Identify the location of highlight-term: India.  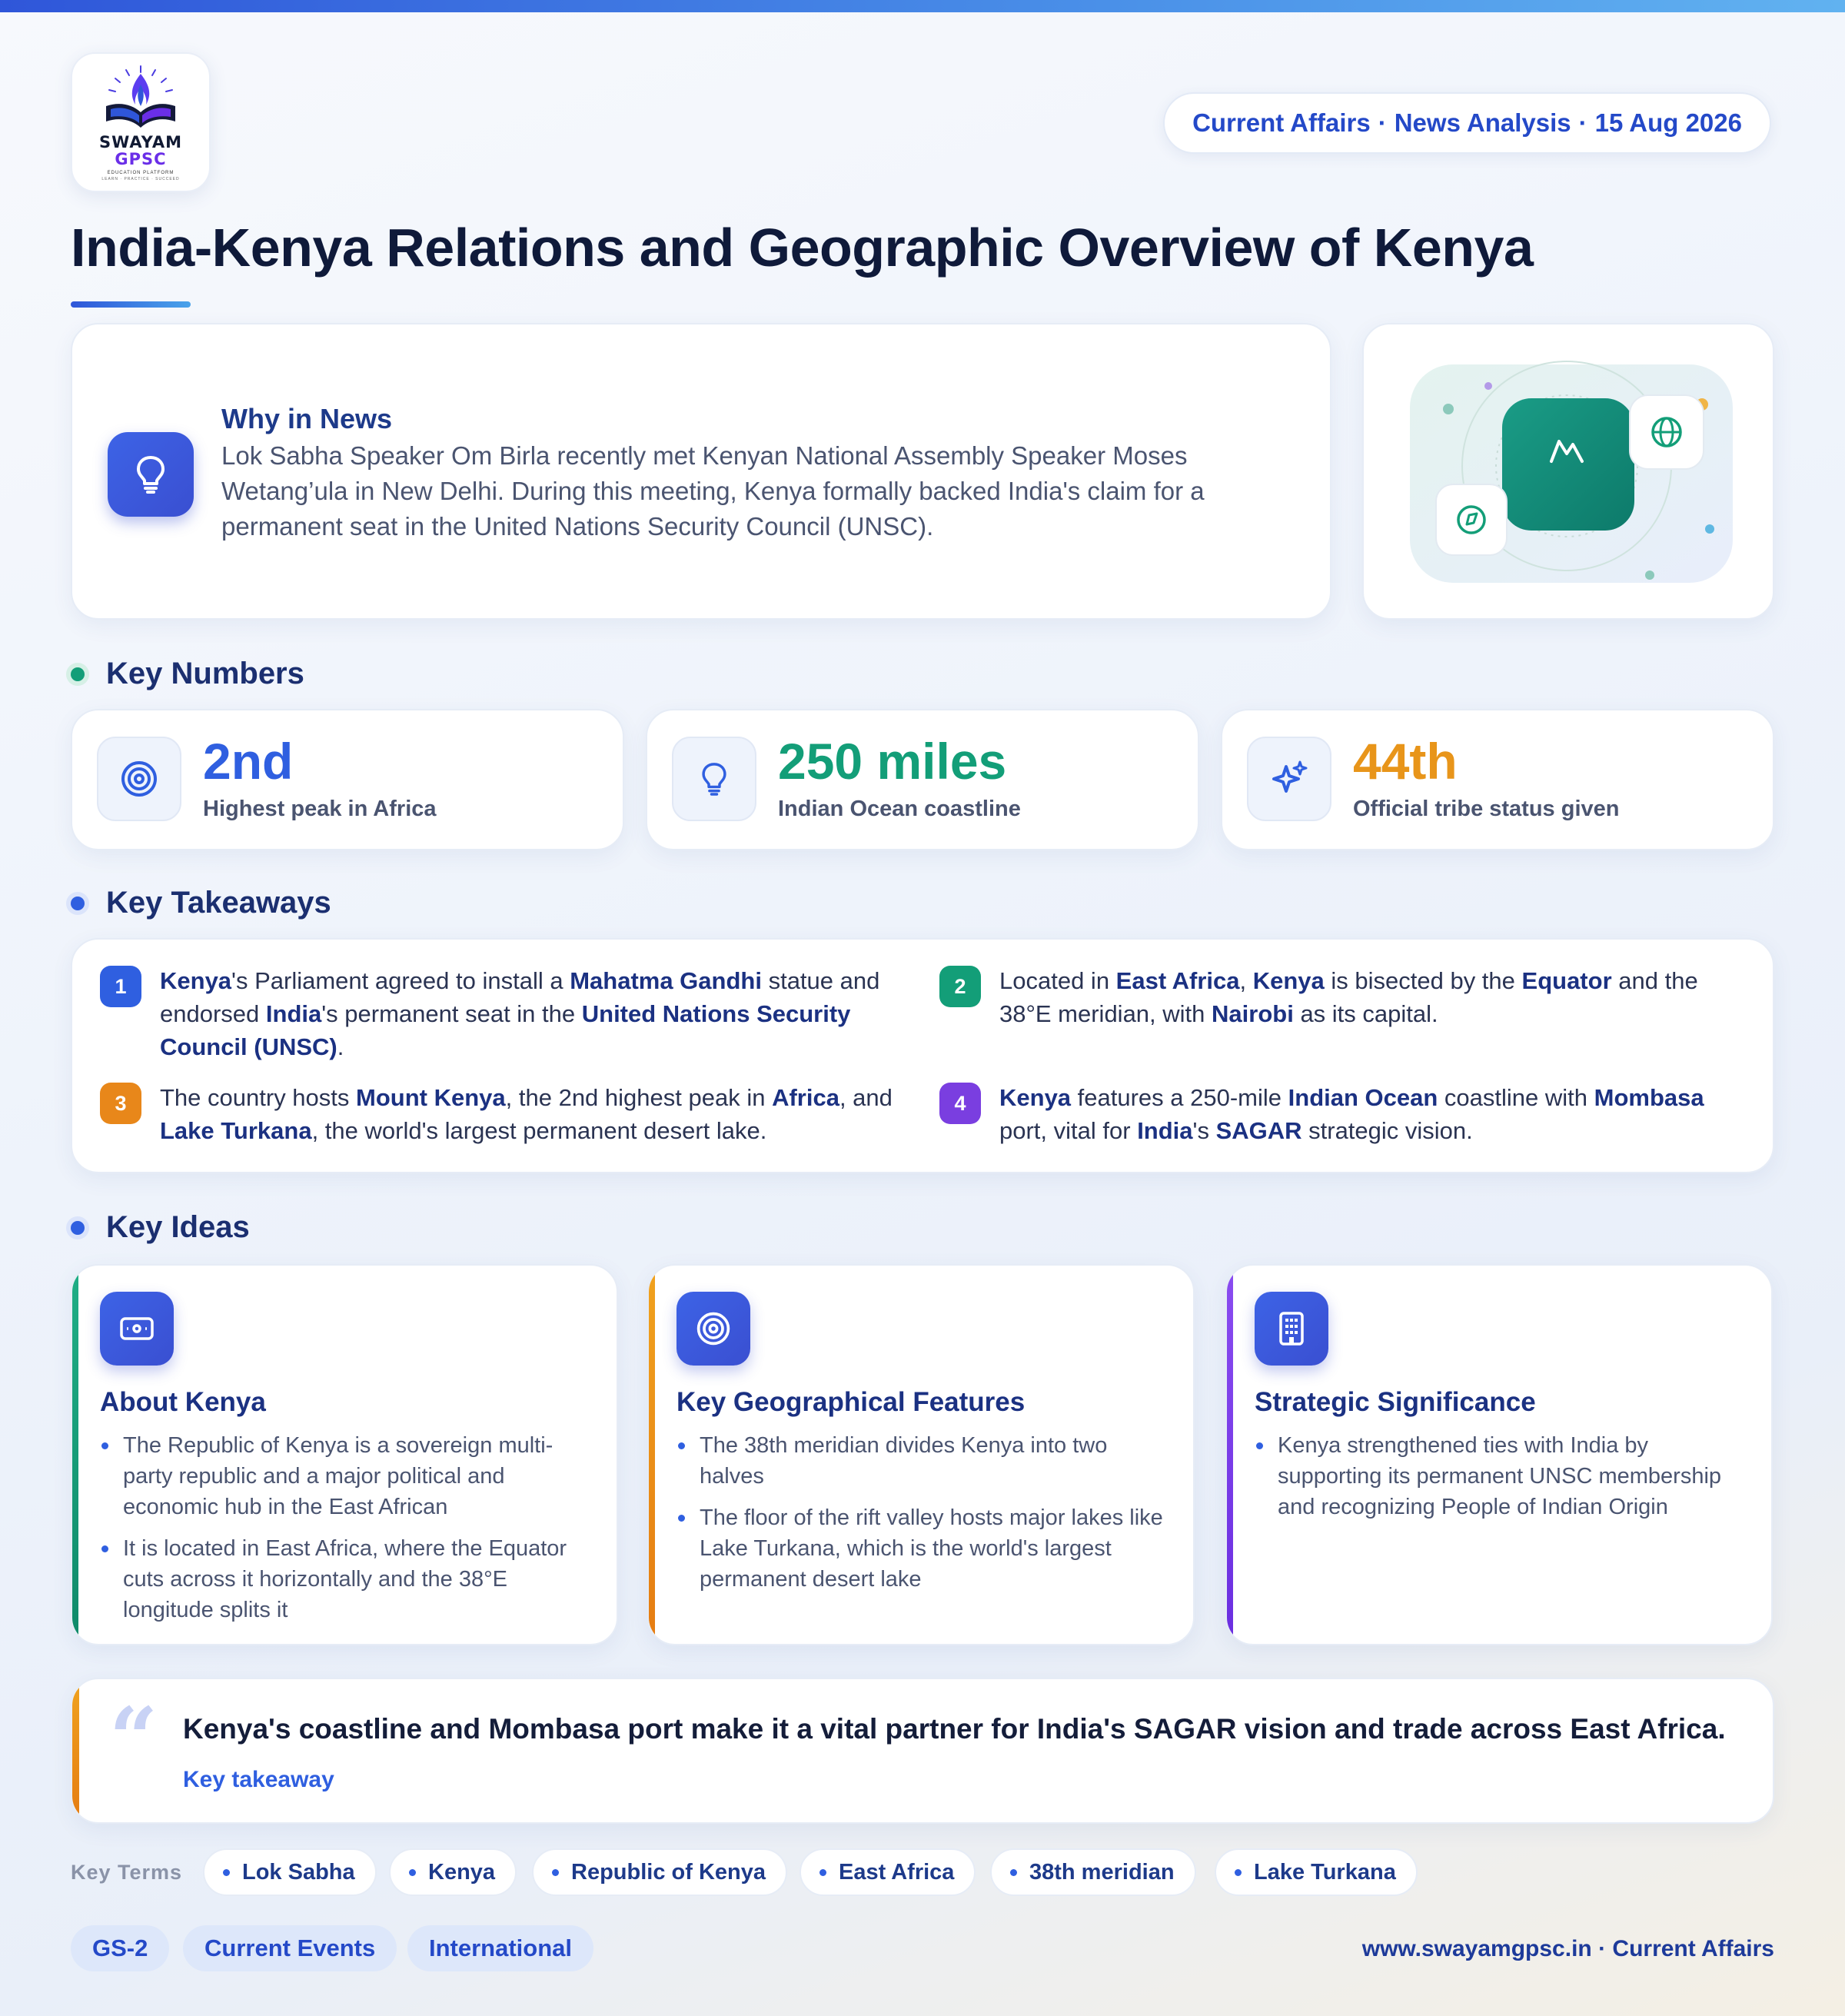
(293, 1013).